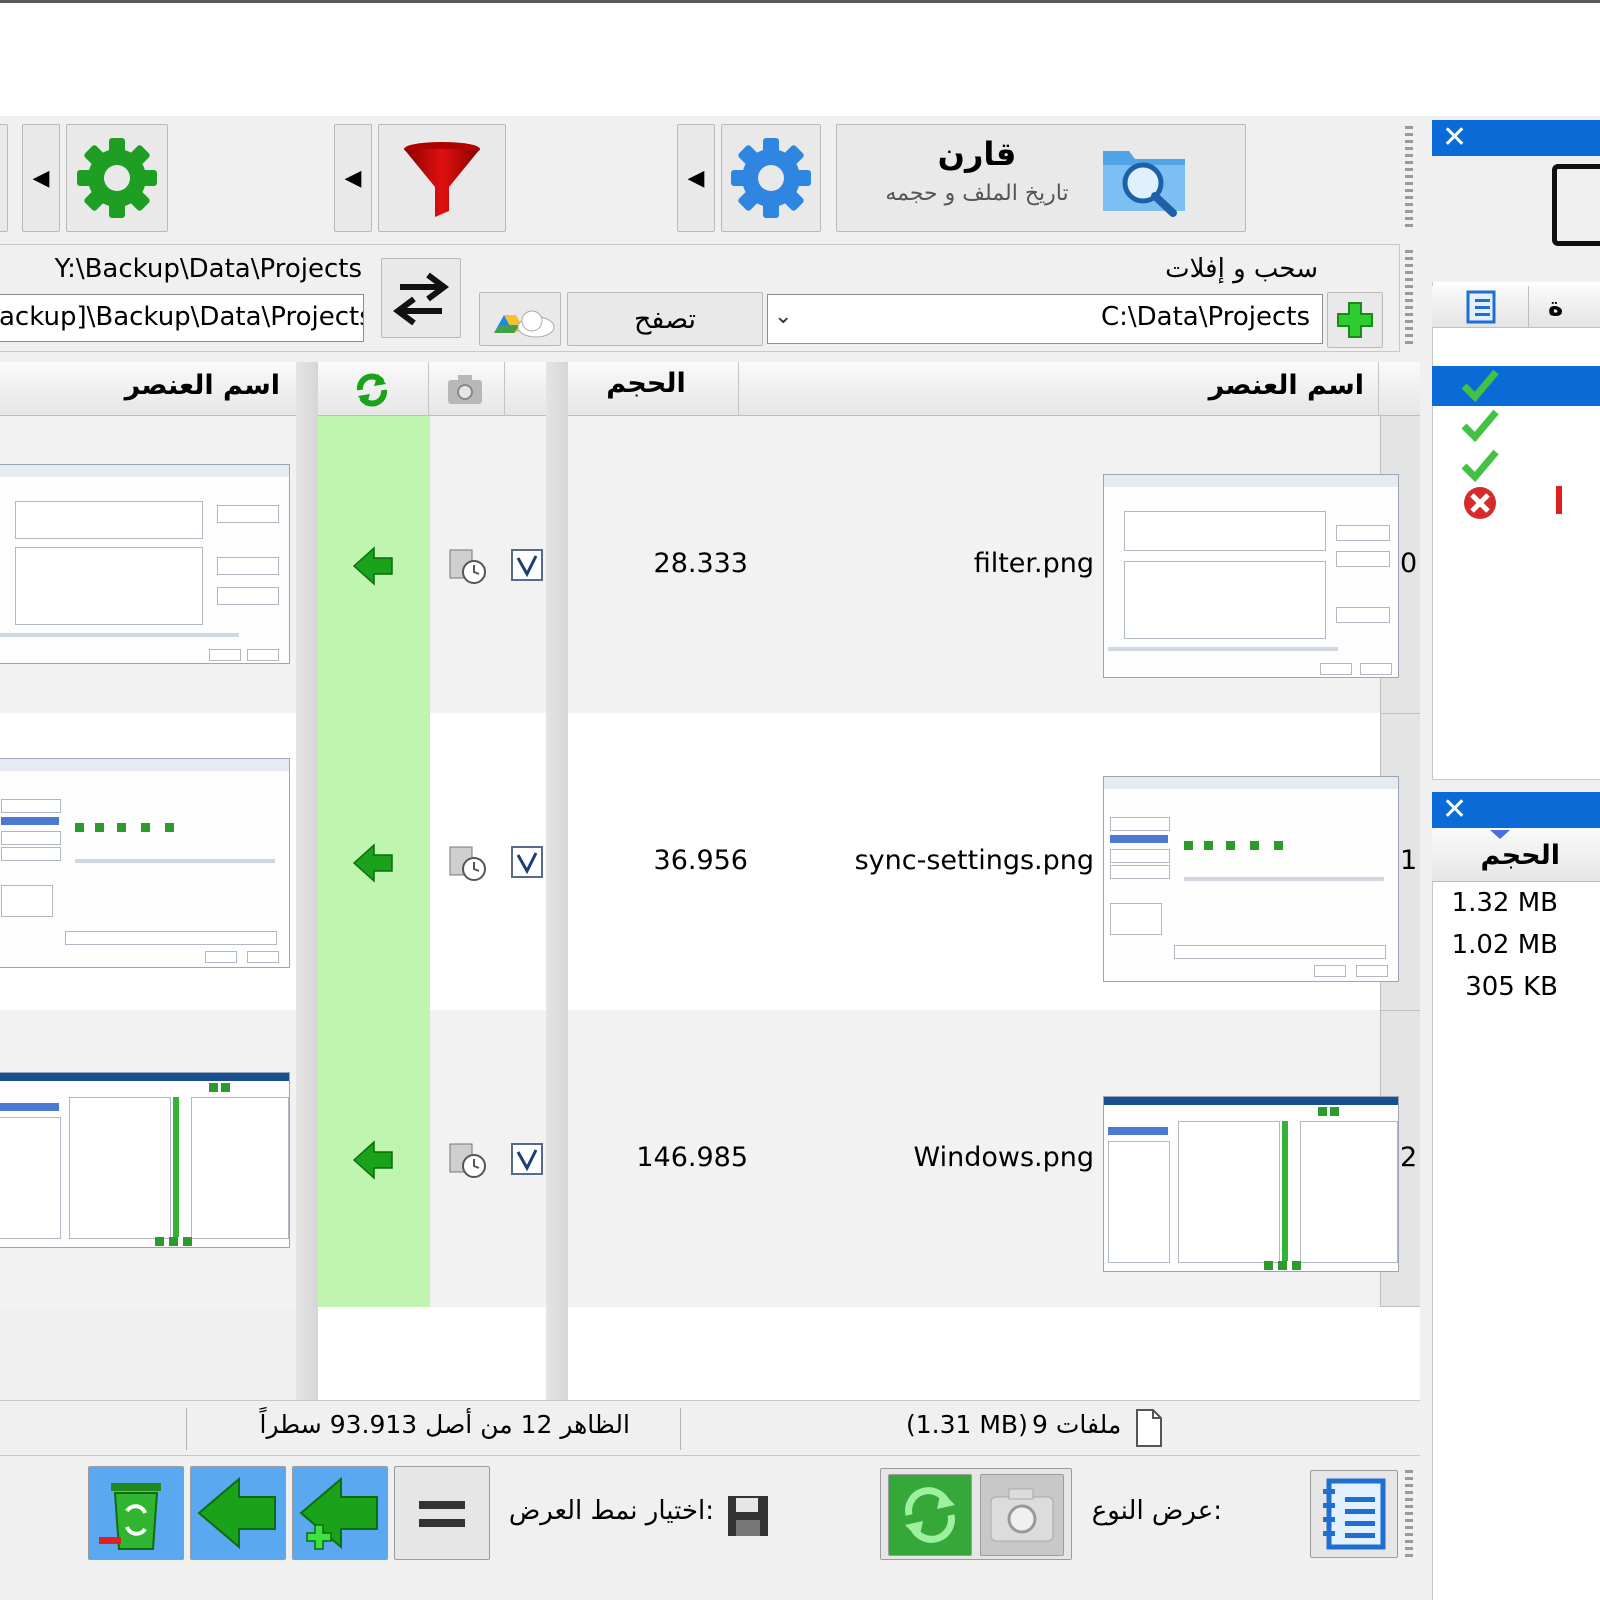 The height and width of the screenshot is (1600, 1600). What do you see at coordinates (1409, 178) in the screenshot?
I see `toolbar-grip` at bounding box center [1409, 178].